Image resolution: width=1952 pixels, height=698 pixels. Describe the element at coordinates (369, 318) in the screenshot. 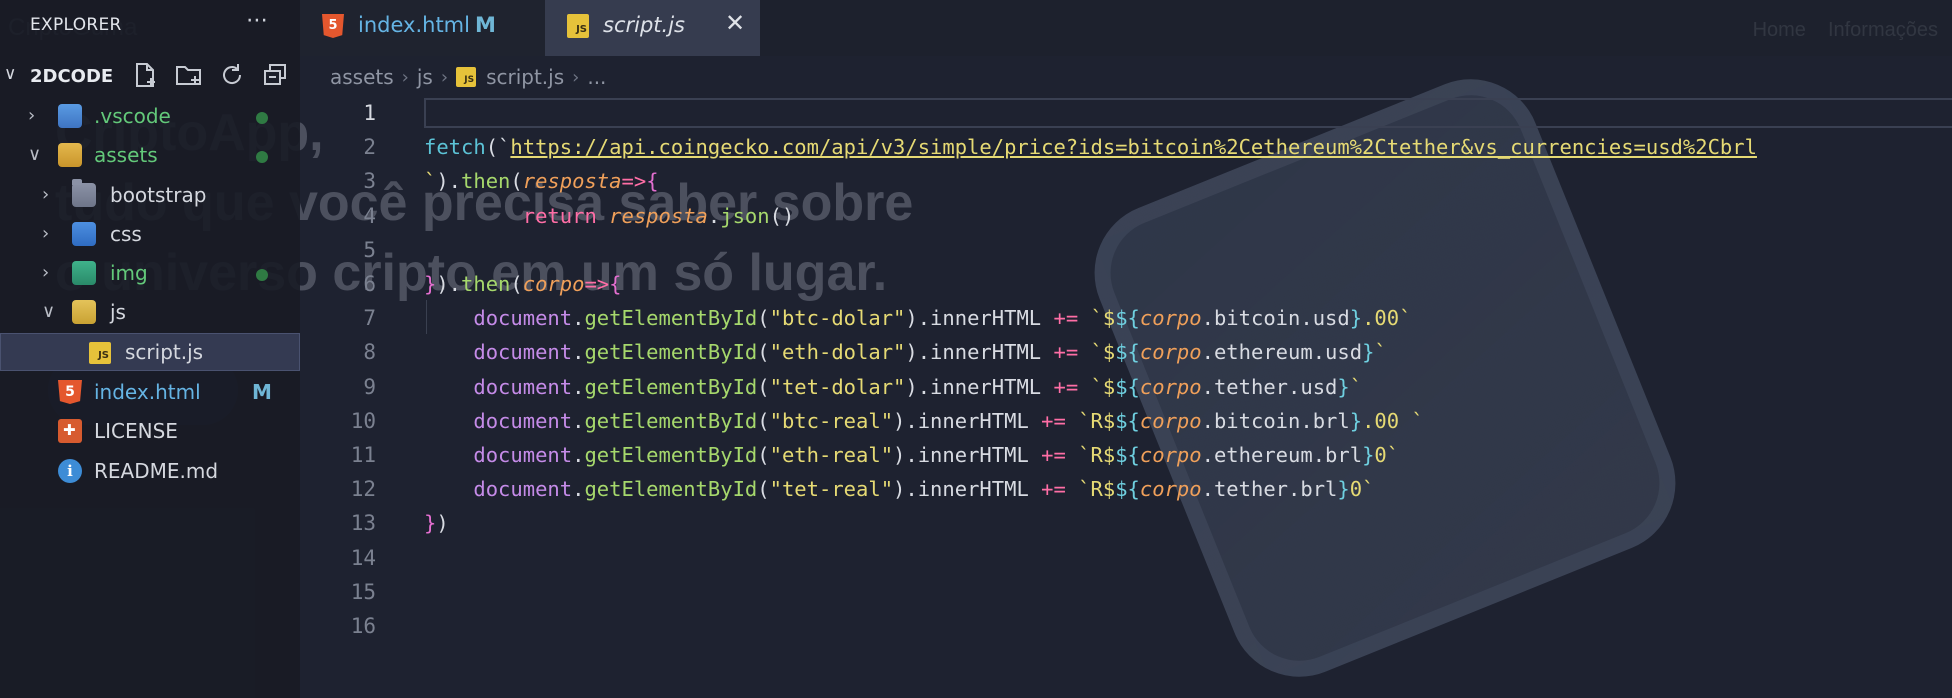

I see `line-number: 7` at that location.